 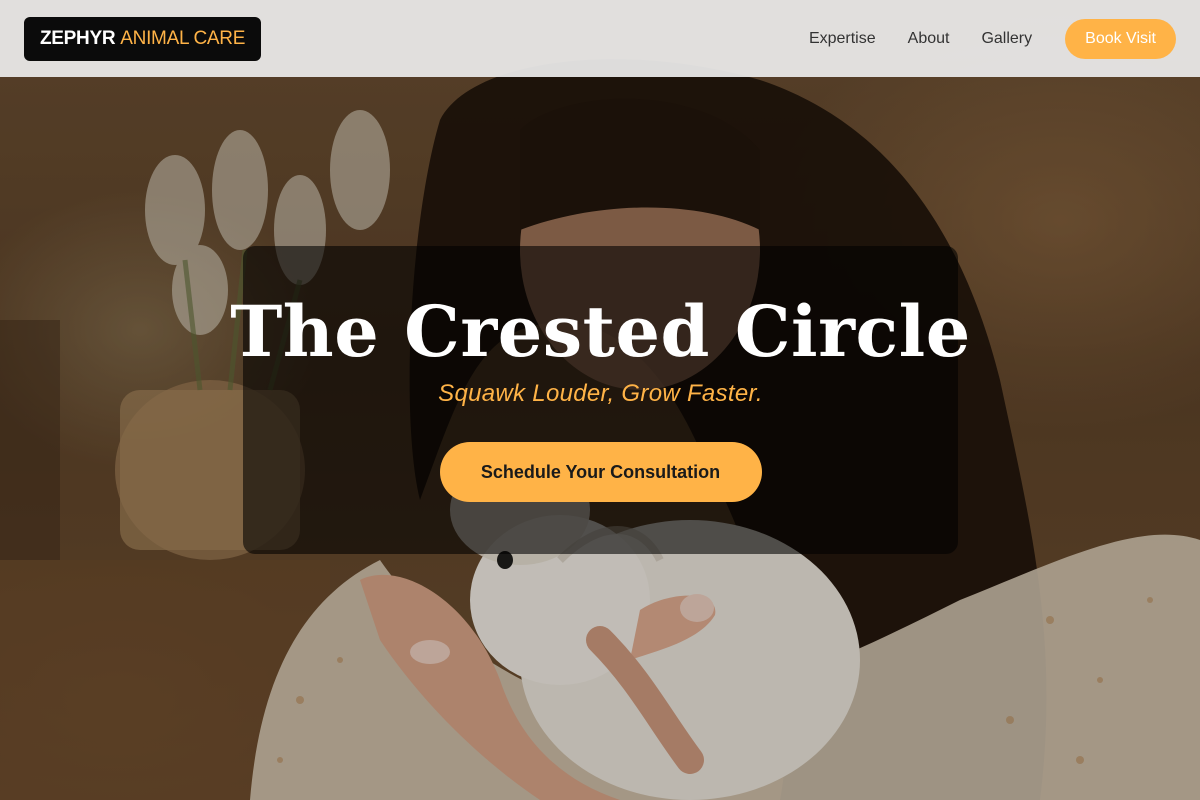 I want to click on hero-title: The Crested Circle, so click(x=600, y=331).